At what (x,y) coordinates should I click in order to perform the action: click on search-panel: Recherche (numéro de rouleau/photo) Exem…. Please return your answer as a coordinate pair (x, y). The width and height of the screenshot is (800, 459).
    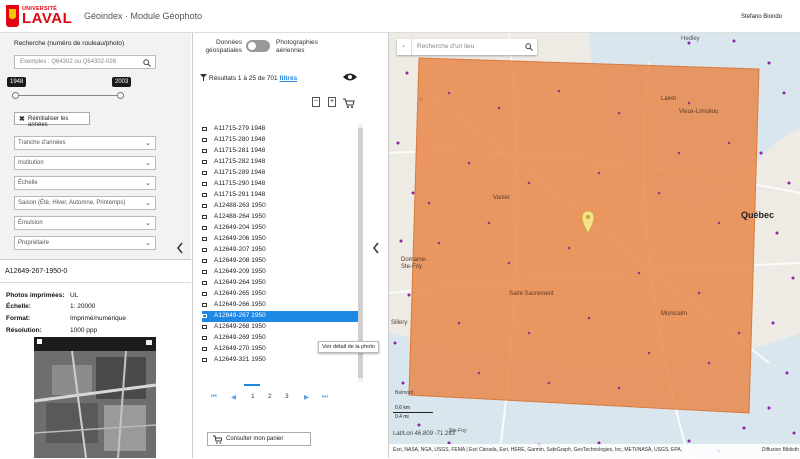
    Looking at the image, I should click on (95, 146).